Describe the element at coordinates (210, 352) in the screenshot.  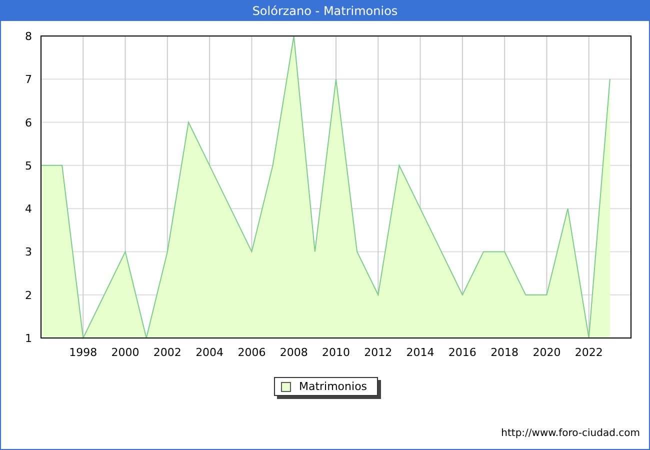
I see `x-tick-label: 2004` at that location.